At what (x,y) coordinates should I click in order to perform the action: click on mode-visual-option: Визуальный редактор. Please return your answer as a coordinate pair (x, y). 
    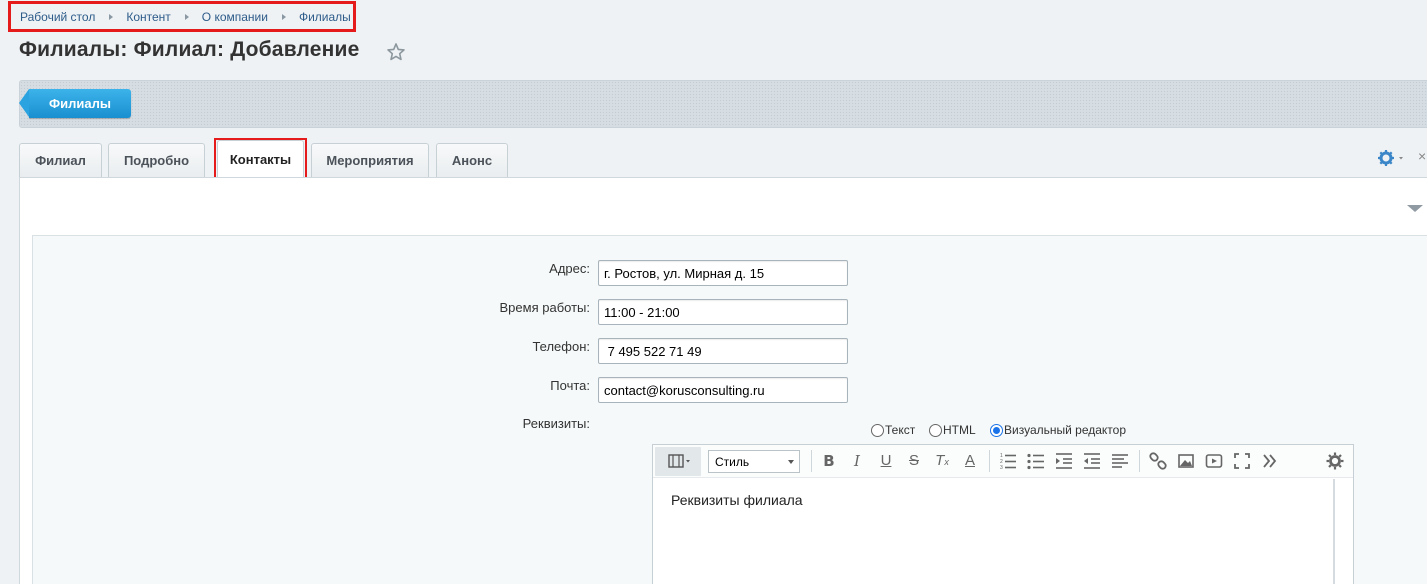
    Looking at the image, I should click on (1058, 430).